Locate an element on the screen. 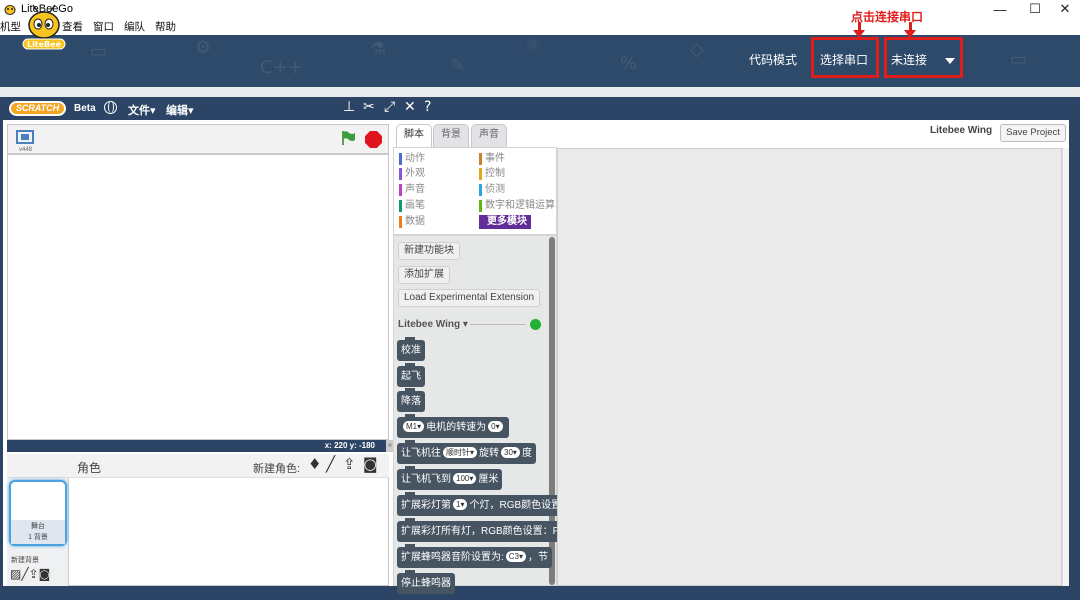 The width and height of the screenshot is (1080, 600). category-motion: 动作 is located at coordinates (412, 159).